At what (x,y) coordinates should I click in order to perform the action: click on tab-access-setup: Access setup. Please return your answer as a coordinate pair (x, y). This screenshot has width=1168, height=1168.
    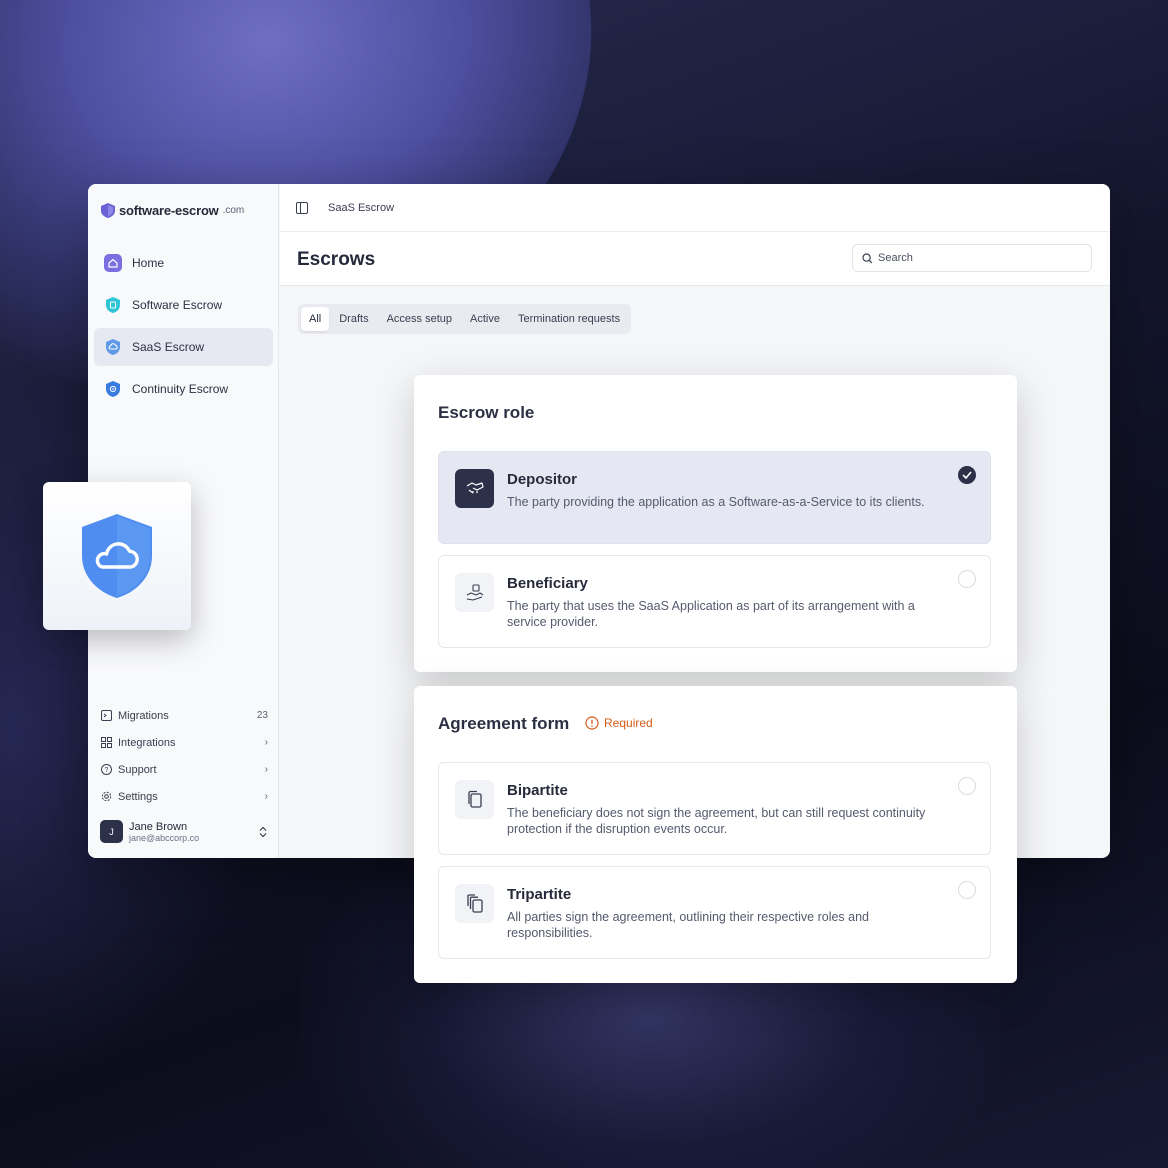
    Looking at the image, I should click on (419, 319).